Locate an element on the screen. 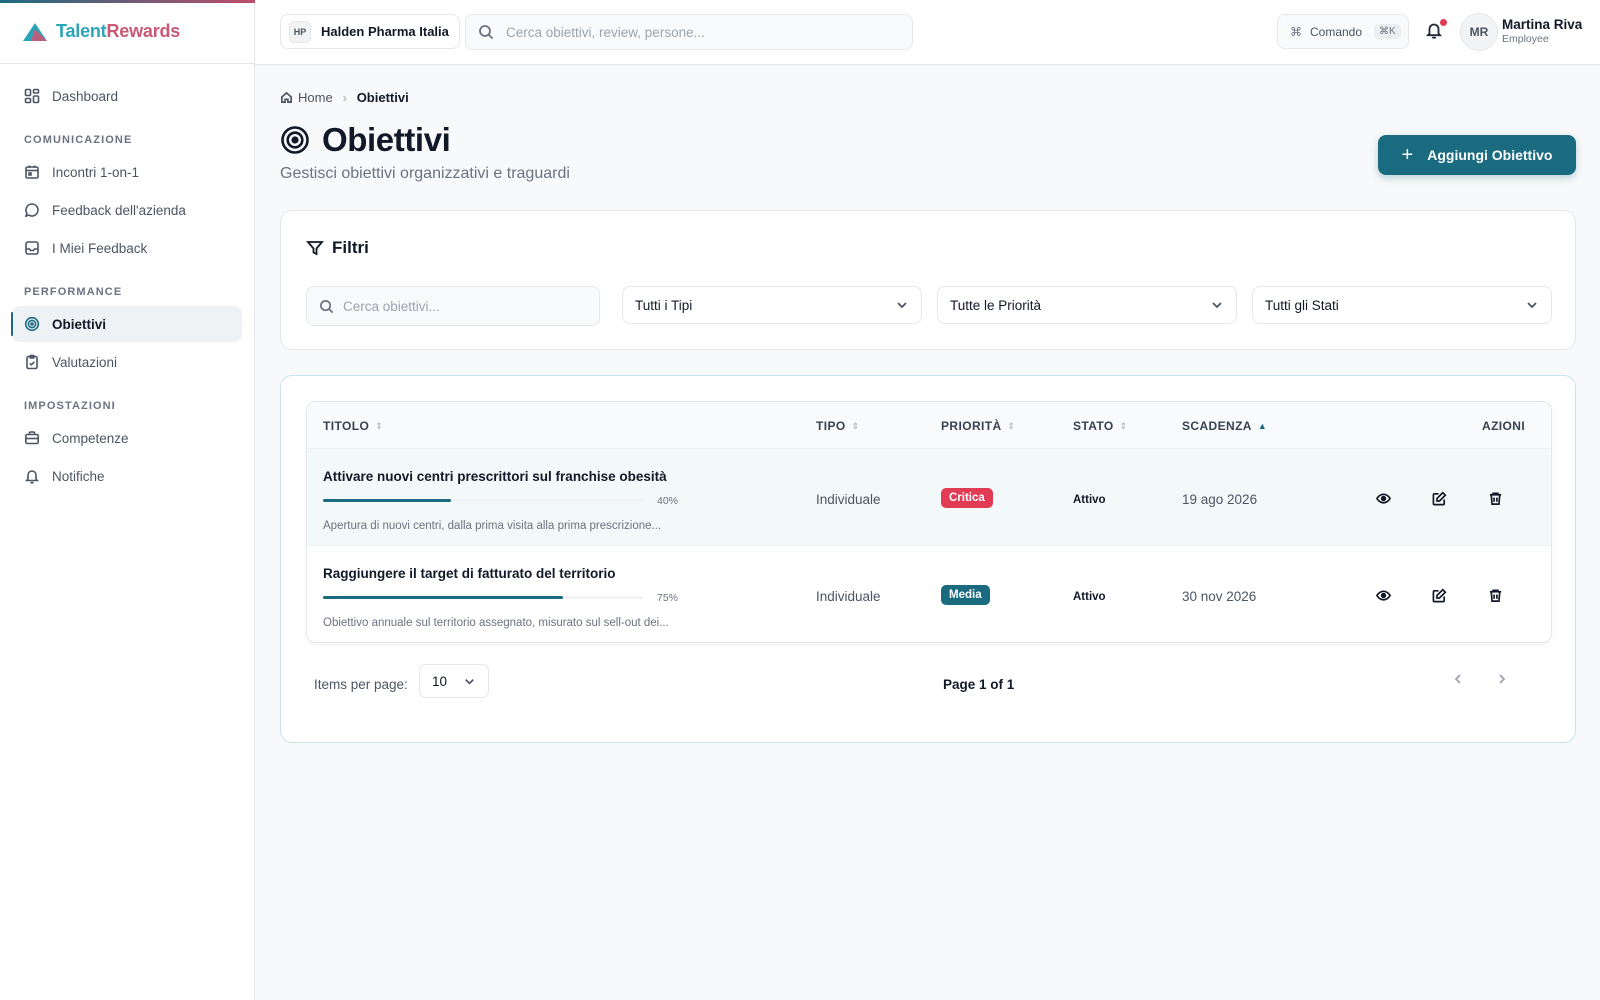 This screenshot has height=1000, width=1600. avatar: MR is located at coordinates (1479, 32).